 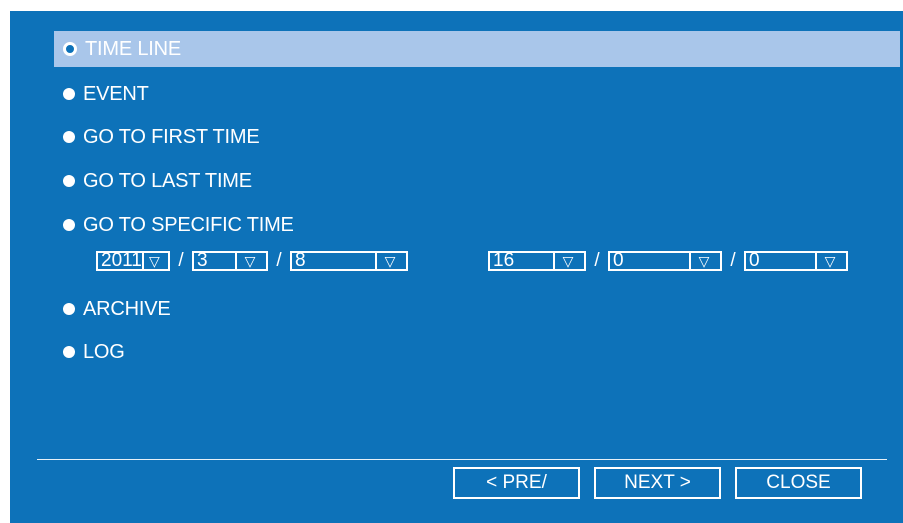 What do you see at coordinates (618, 260) in the screenshot?
I see `minute-value: 0` at bounding box center [618, 260].